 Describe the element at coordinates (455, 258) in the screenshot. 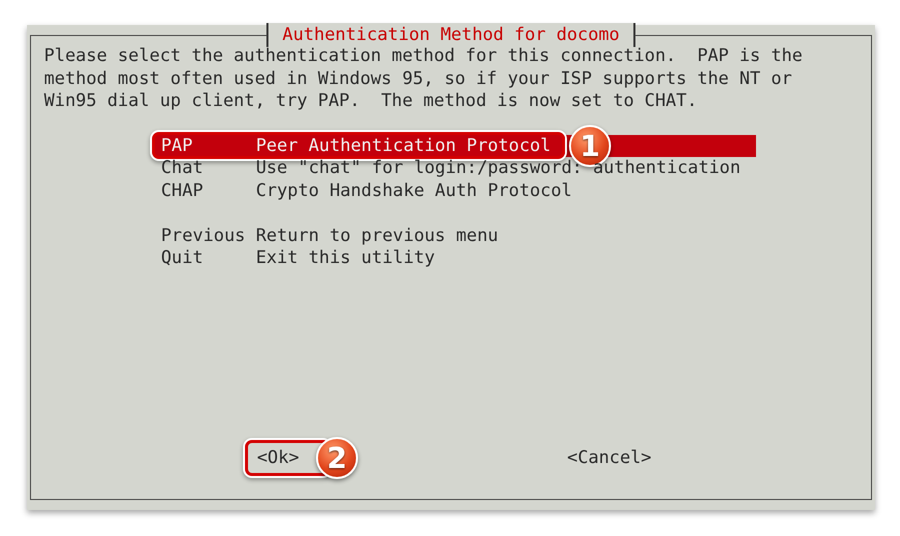

I see `menu-item: Quit Exit this utility` at that location.